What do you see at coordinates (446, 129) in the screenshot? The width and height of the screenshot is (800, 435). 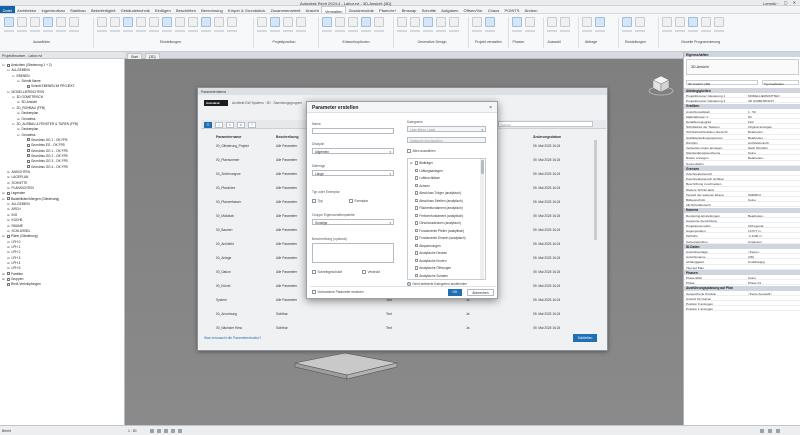 I see `filter-select: Liste filtern: Lamb ▾` at bounding box center [446, 129].